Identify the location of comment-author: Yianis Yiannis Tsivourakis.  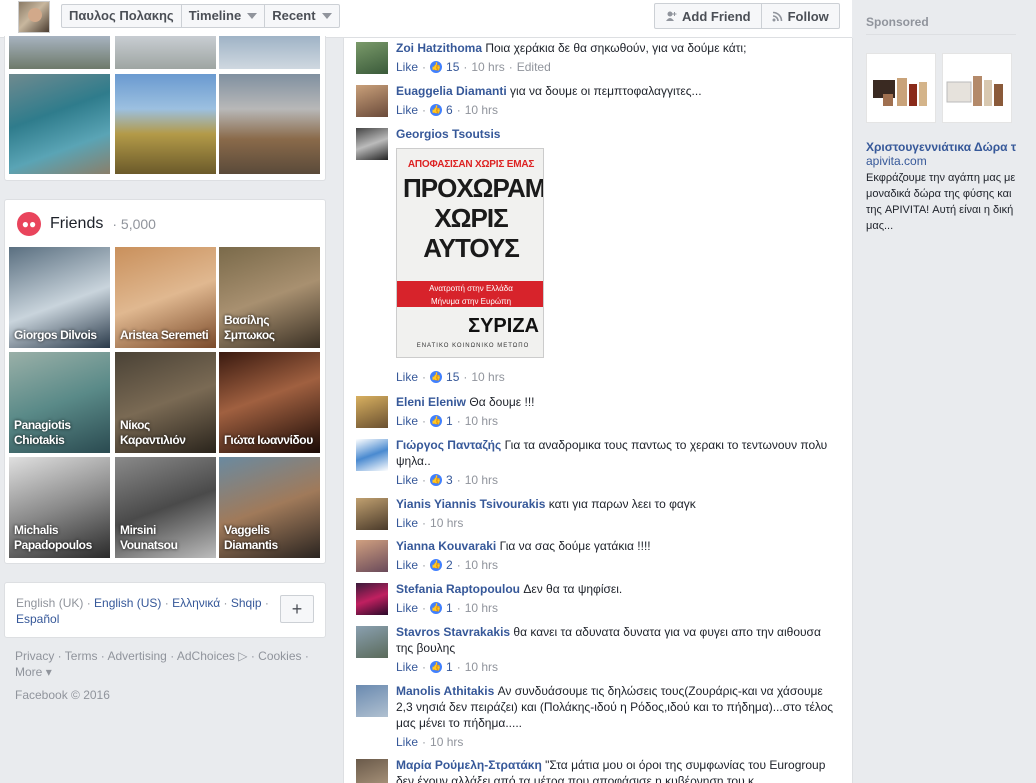
(470, 504).